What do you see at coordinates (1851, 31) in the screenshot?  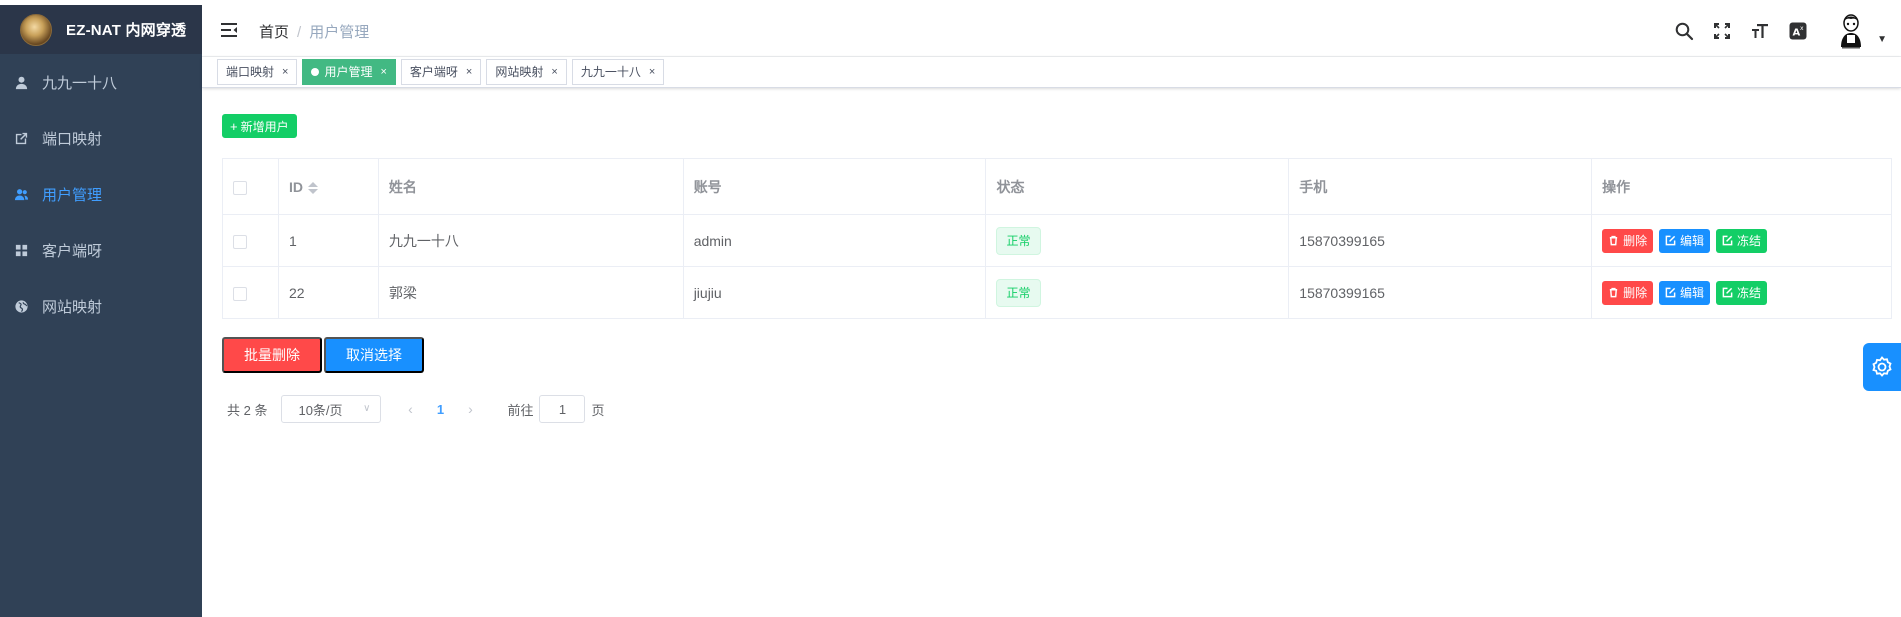 I see `user-avatar` at bounding box center [1851, 31].